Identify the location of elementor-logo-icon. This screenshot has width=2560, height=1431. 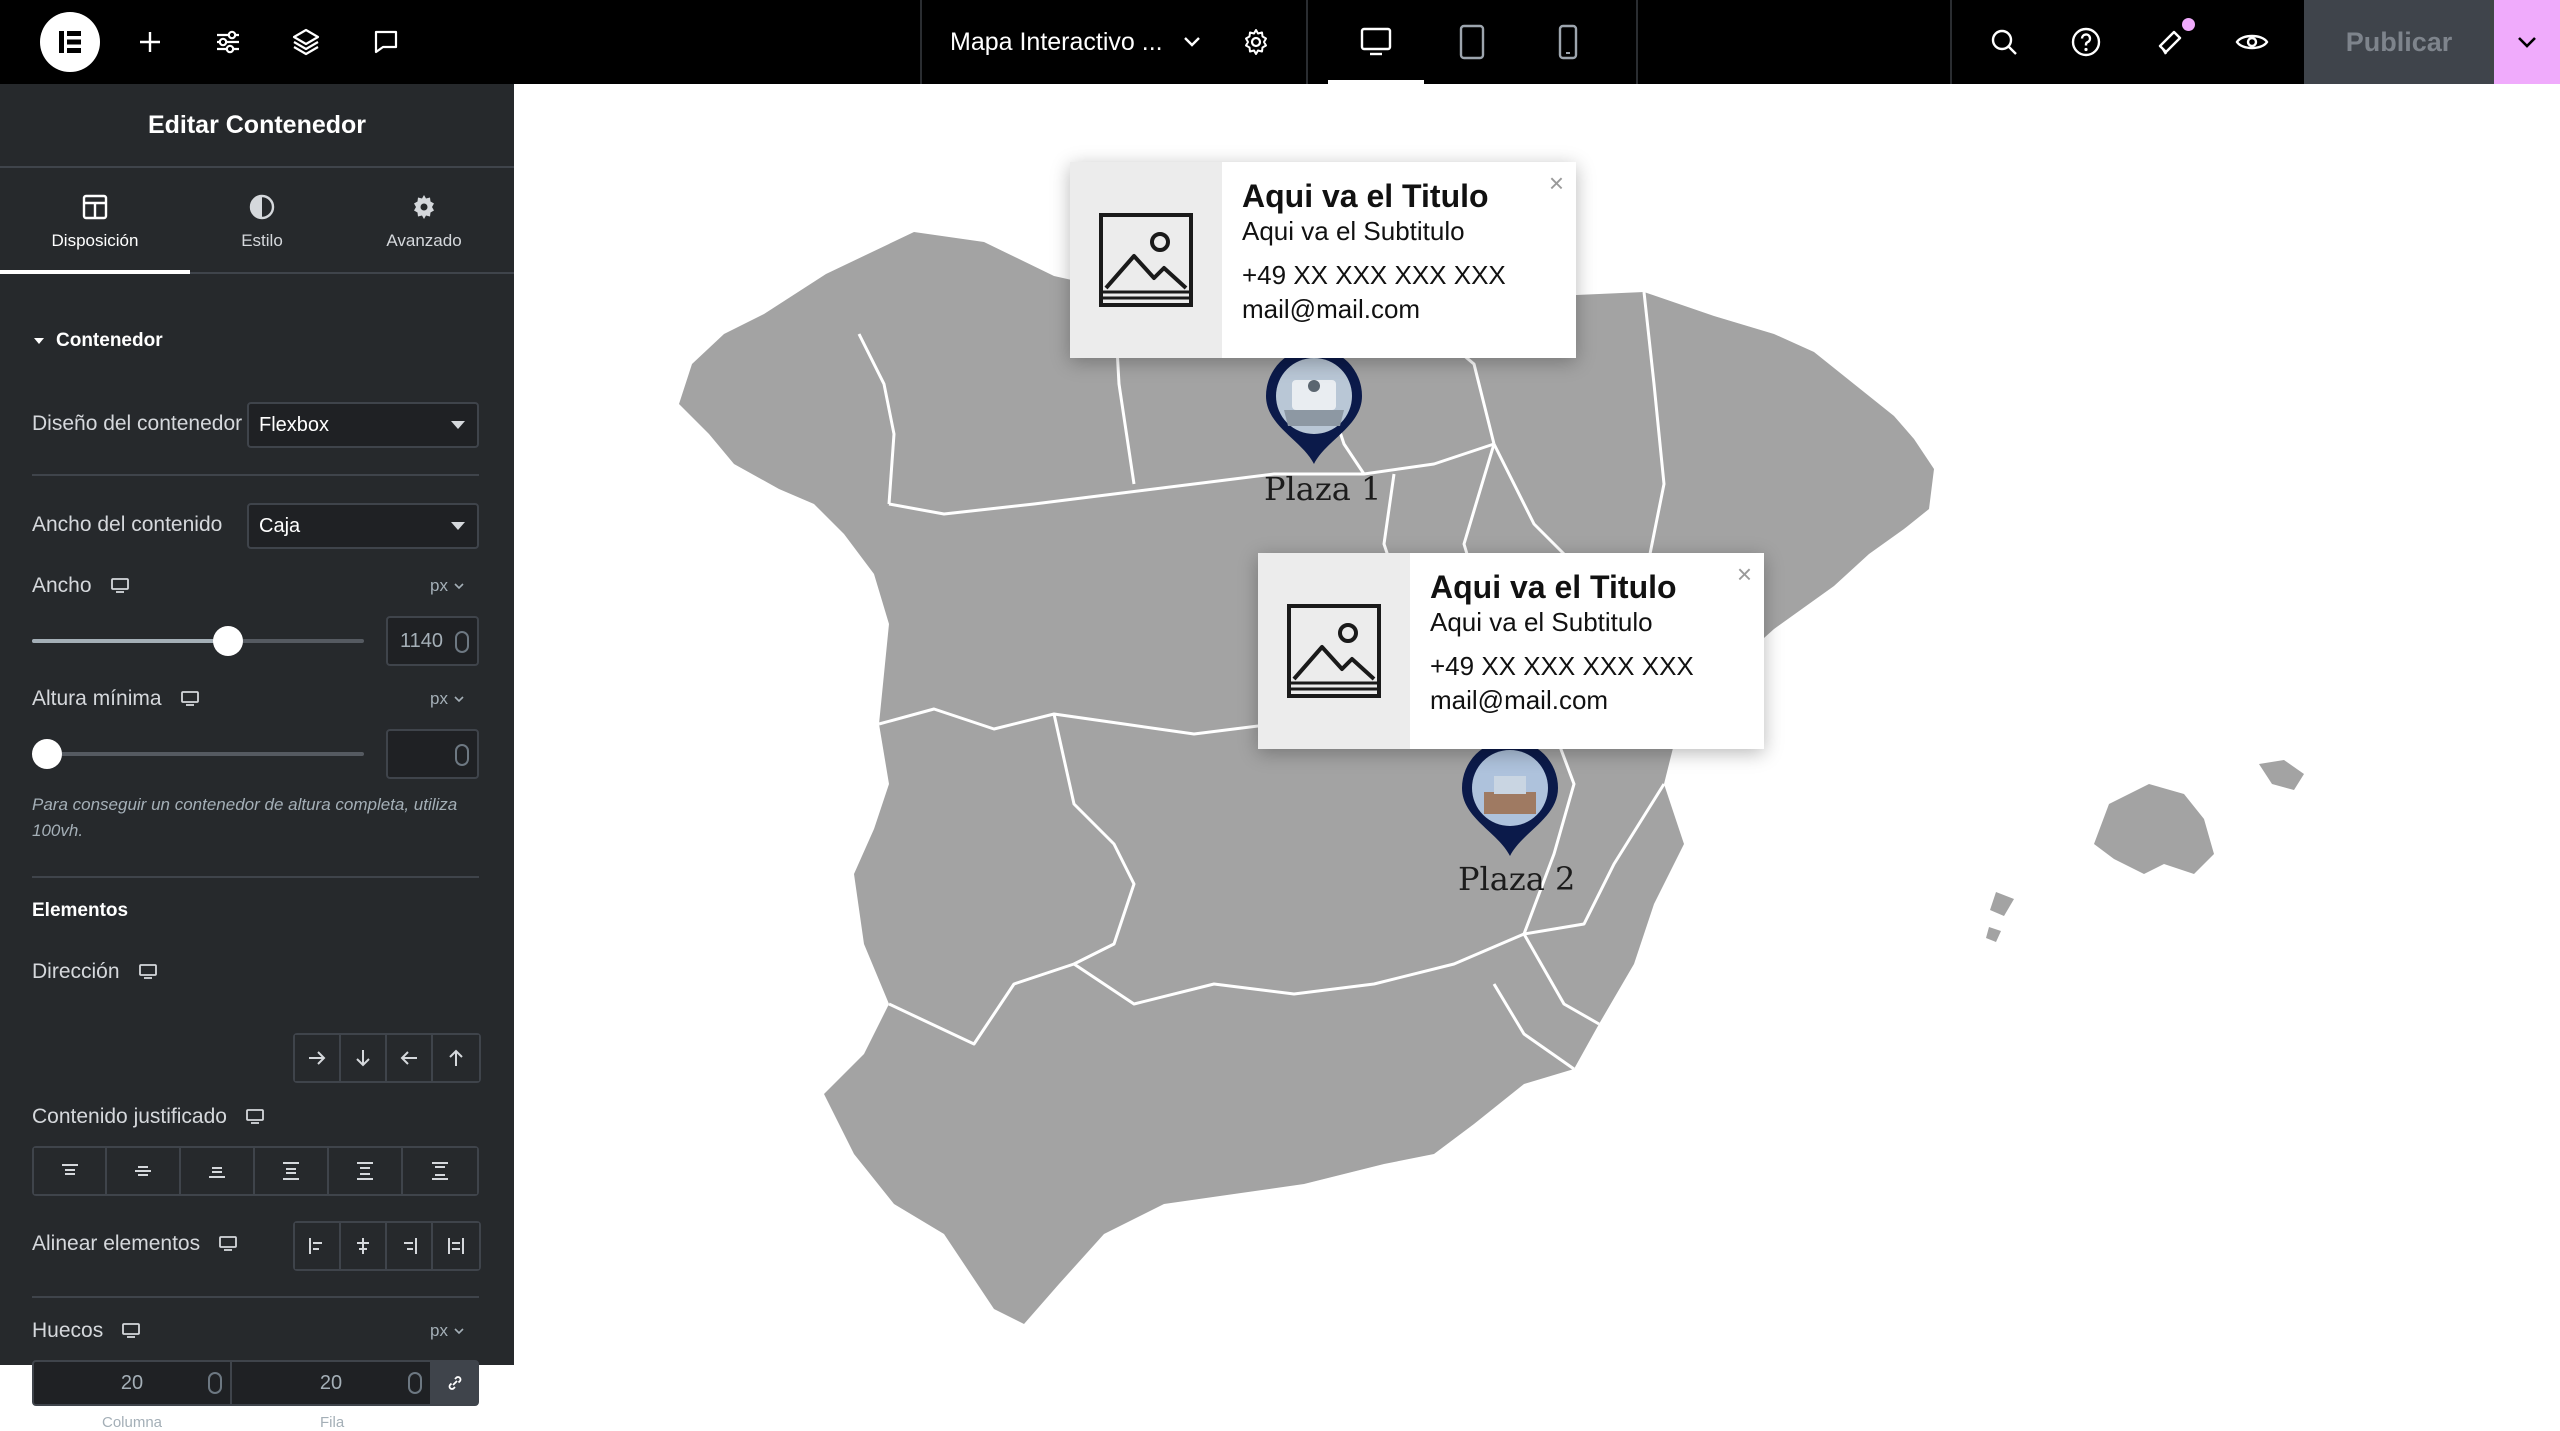
(70, 42).